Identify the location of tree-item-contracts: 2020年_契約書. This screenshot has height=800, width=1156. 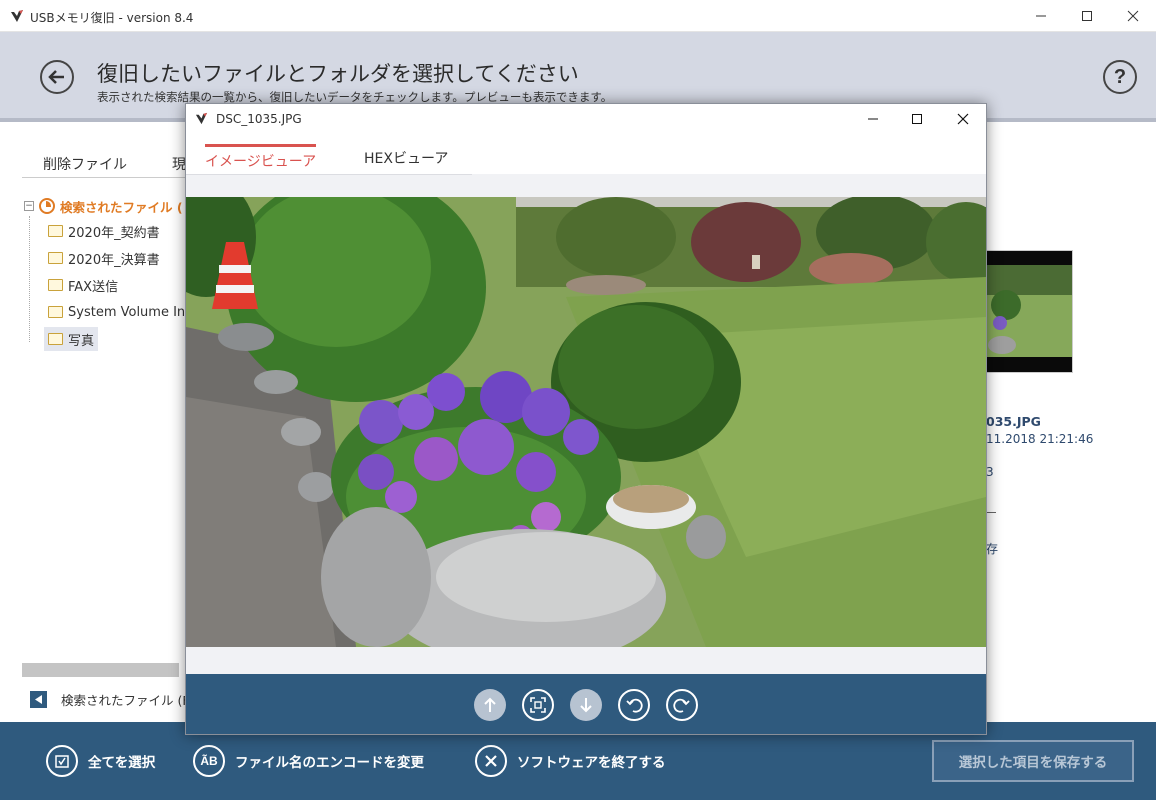
(104, 231).